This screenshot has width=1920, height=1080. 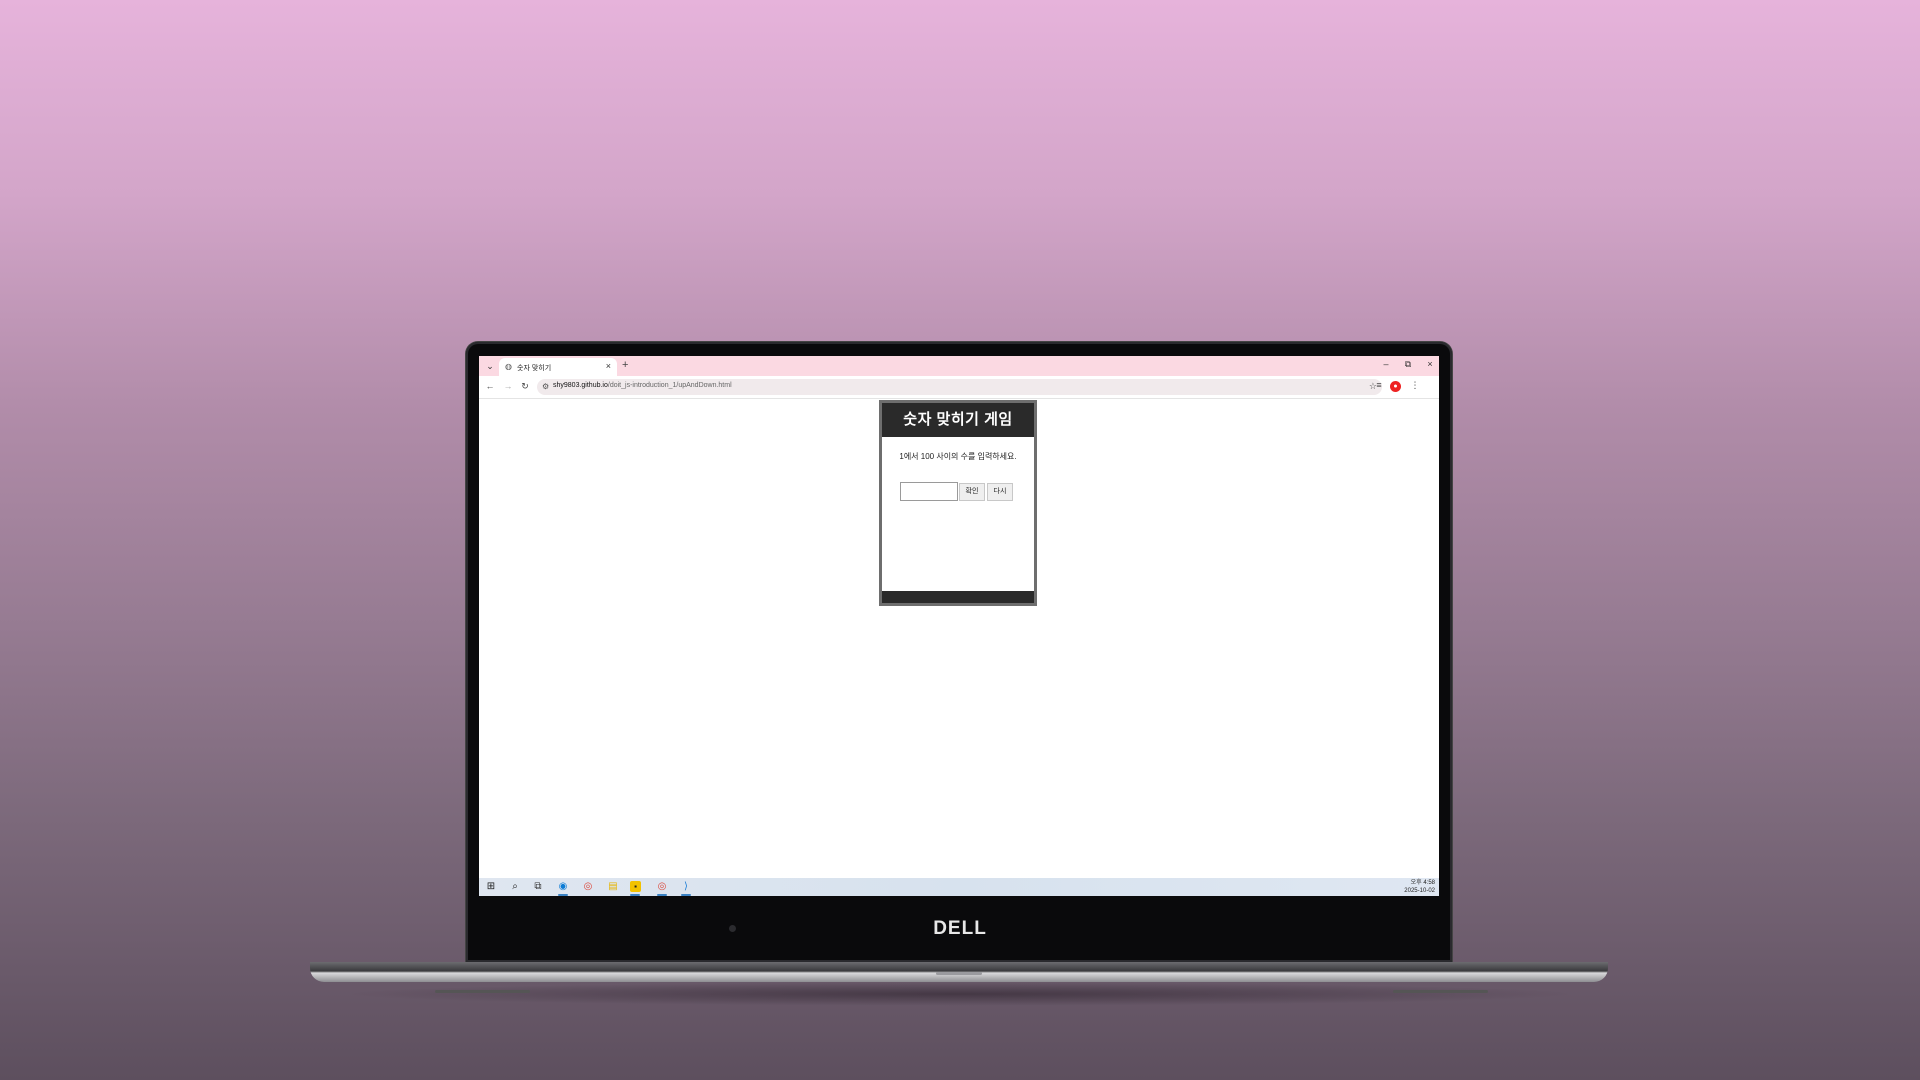 I want to click on forward-button: →, so click(x=508, y=386).